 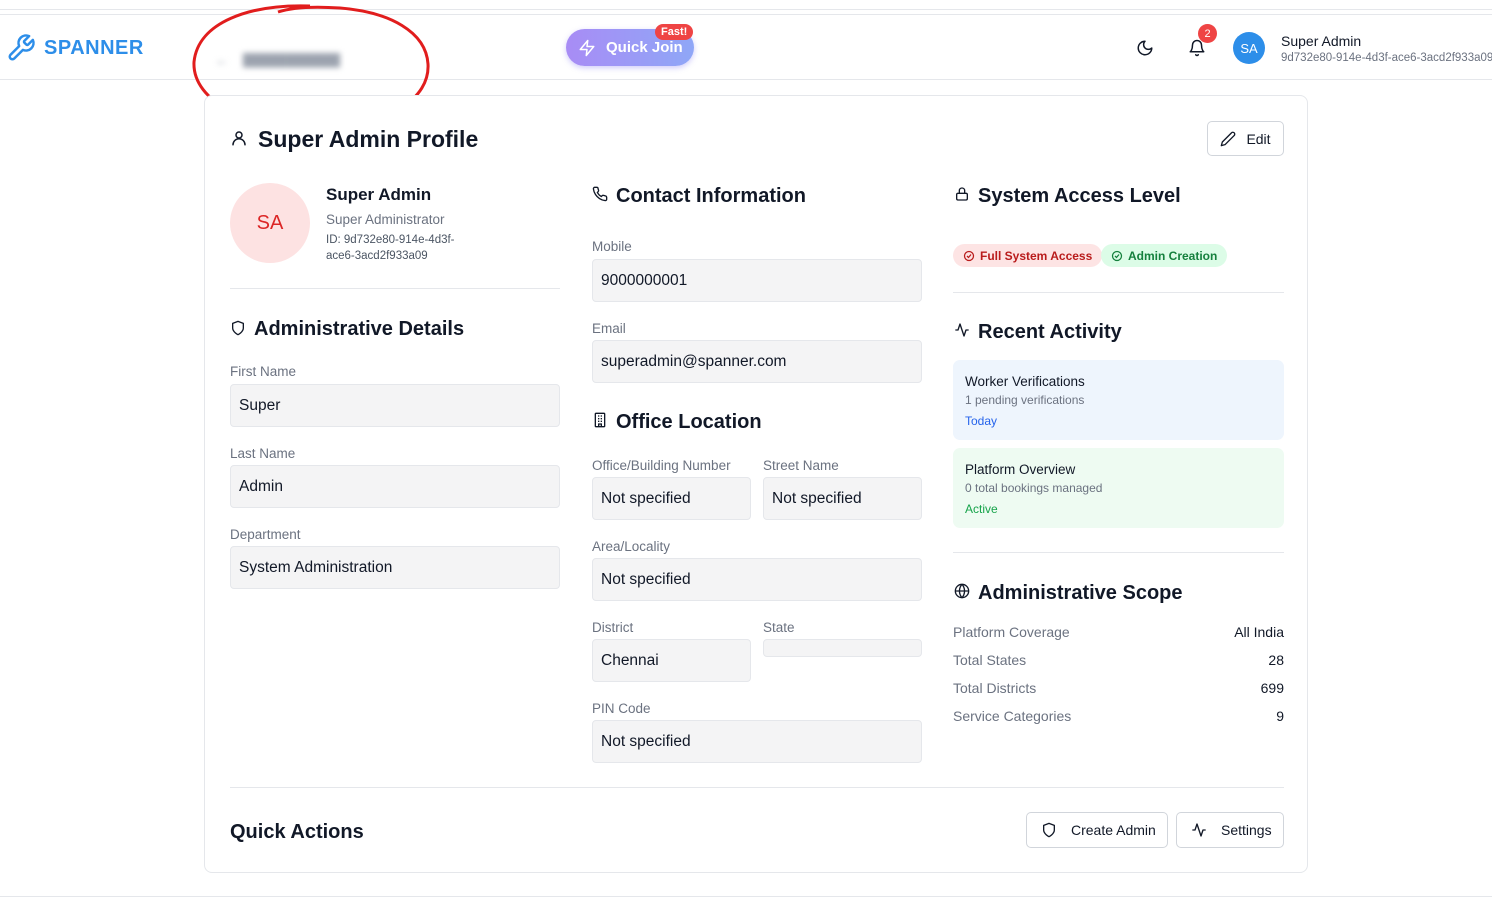 What do you see at coordinates (962, 591) in the screenshot?
I see `globe-icon` at bounding box center [962, 591].